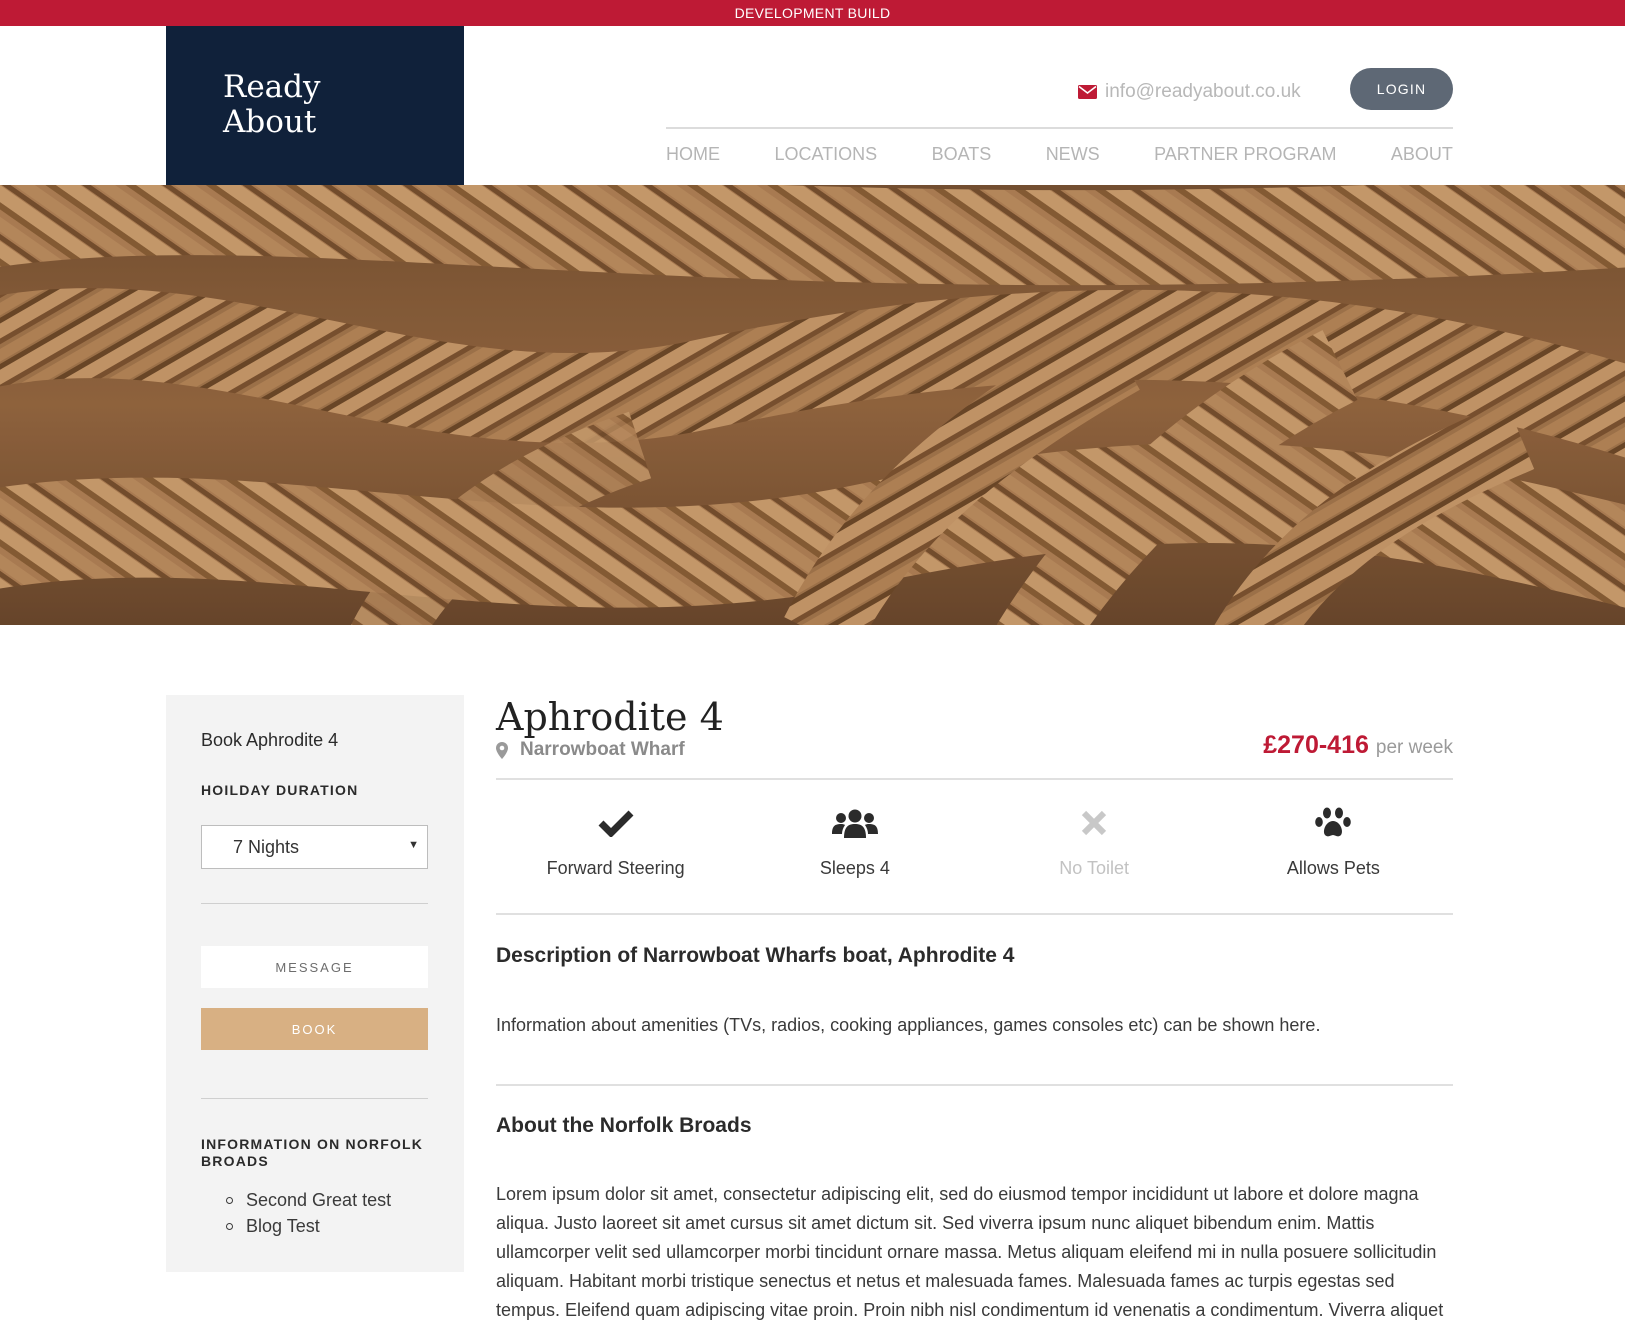  Describe the element at coordinates (1414, 747) in the screenshot. I see `price-unit: per week` at that location.